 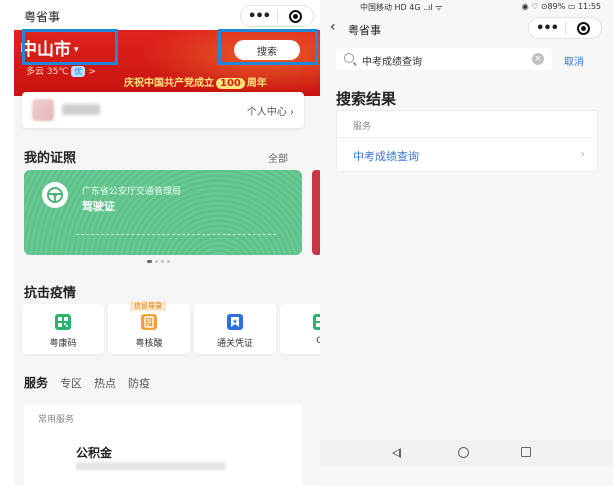 I want to click on tile-label: 粤康码, so click(x=63, y=344).